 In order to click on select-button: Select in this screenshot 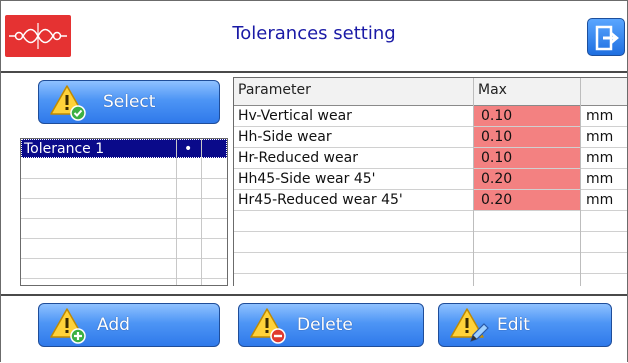, I will do `click(129, 102)`.